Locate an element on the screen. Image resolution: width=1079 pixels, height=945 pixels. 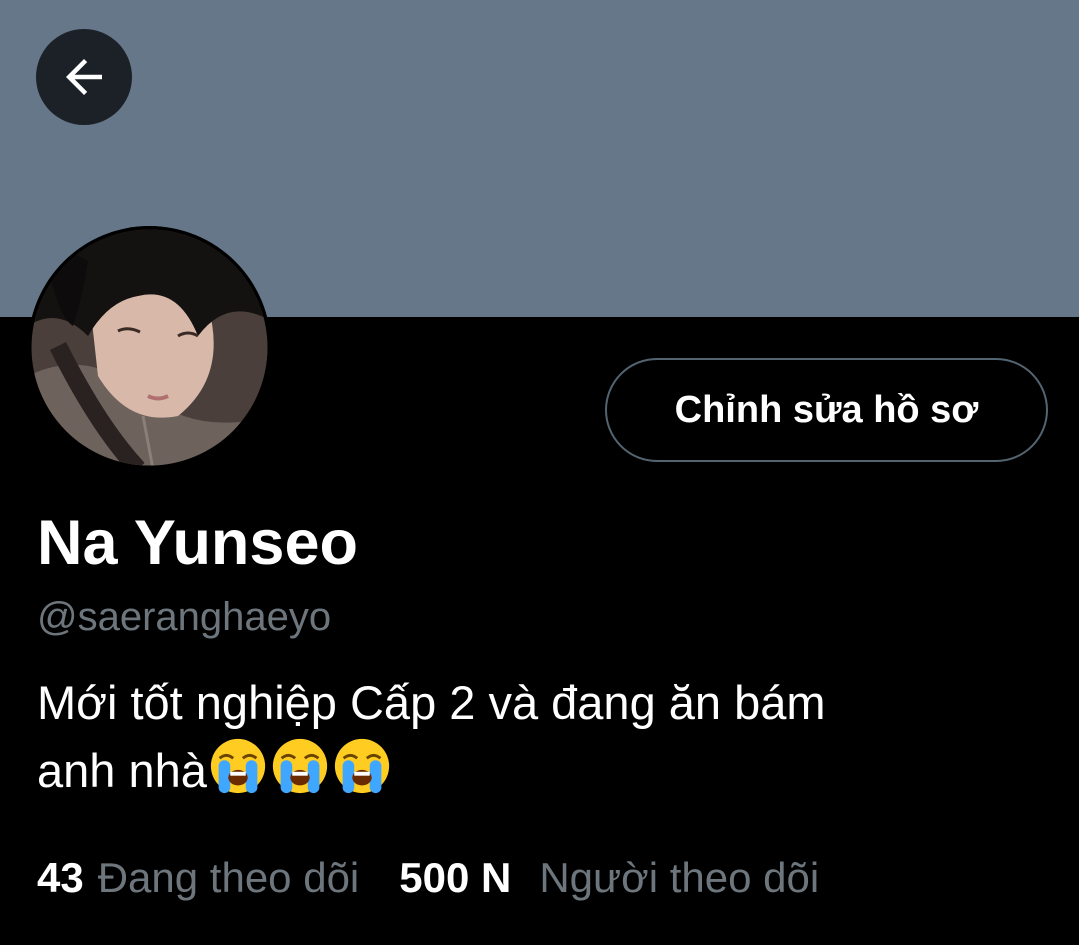
back-button is located at coordinates (84, 77).